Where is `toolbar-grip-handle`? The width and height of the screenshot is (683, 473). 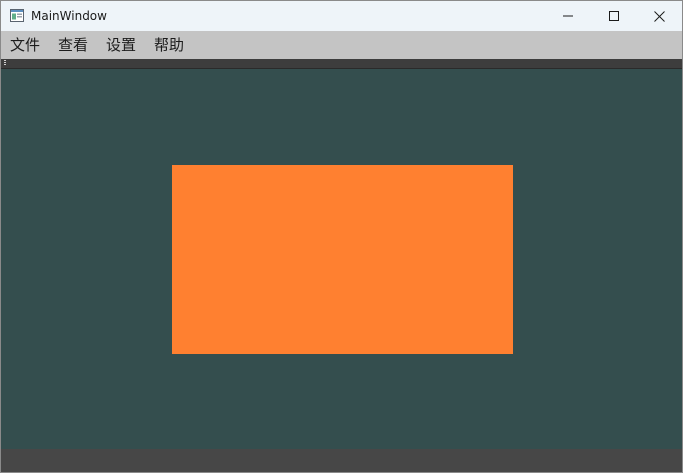 toolbar-grip-handle is located at coordinates (5, 63).